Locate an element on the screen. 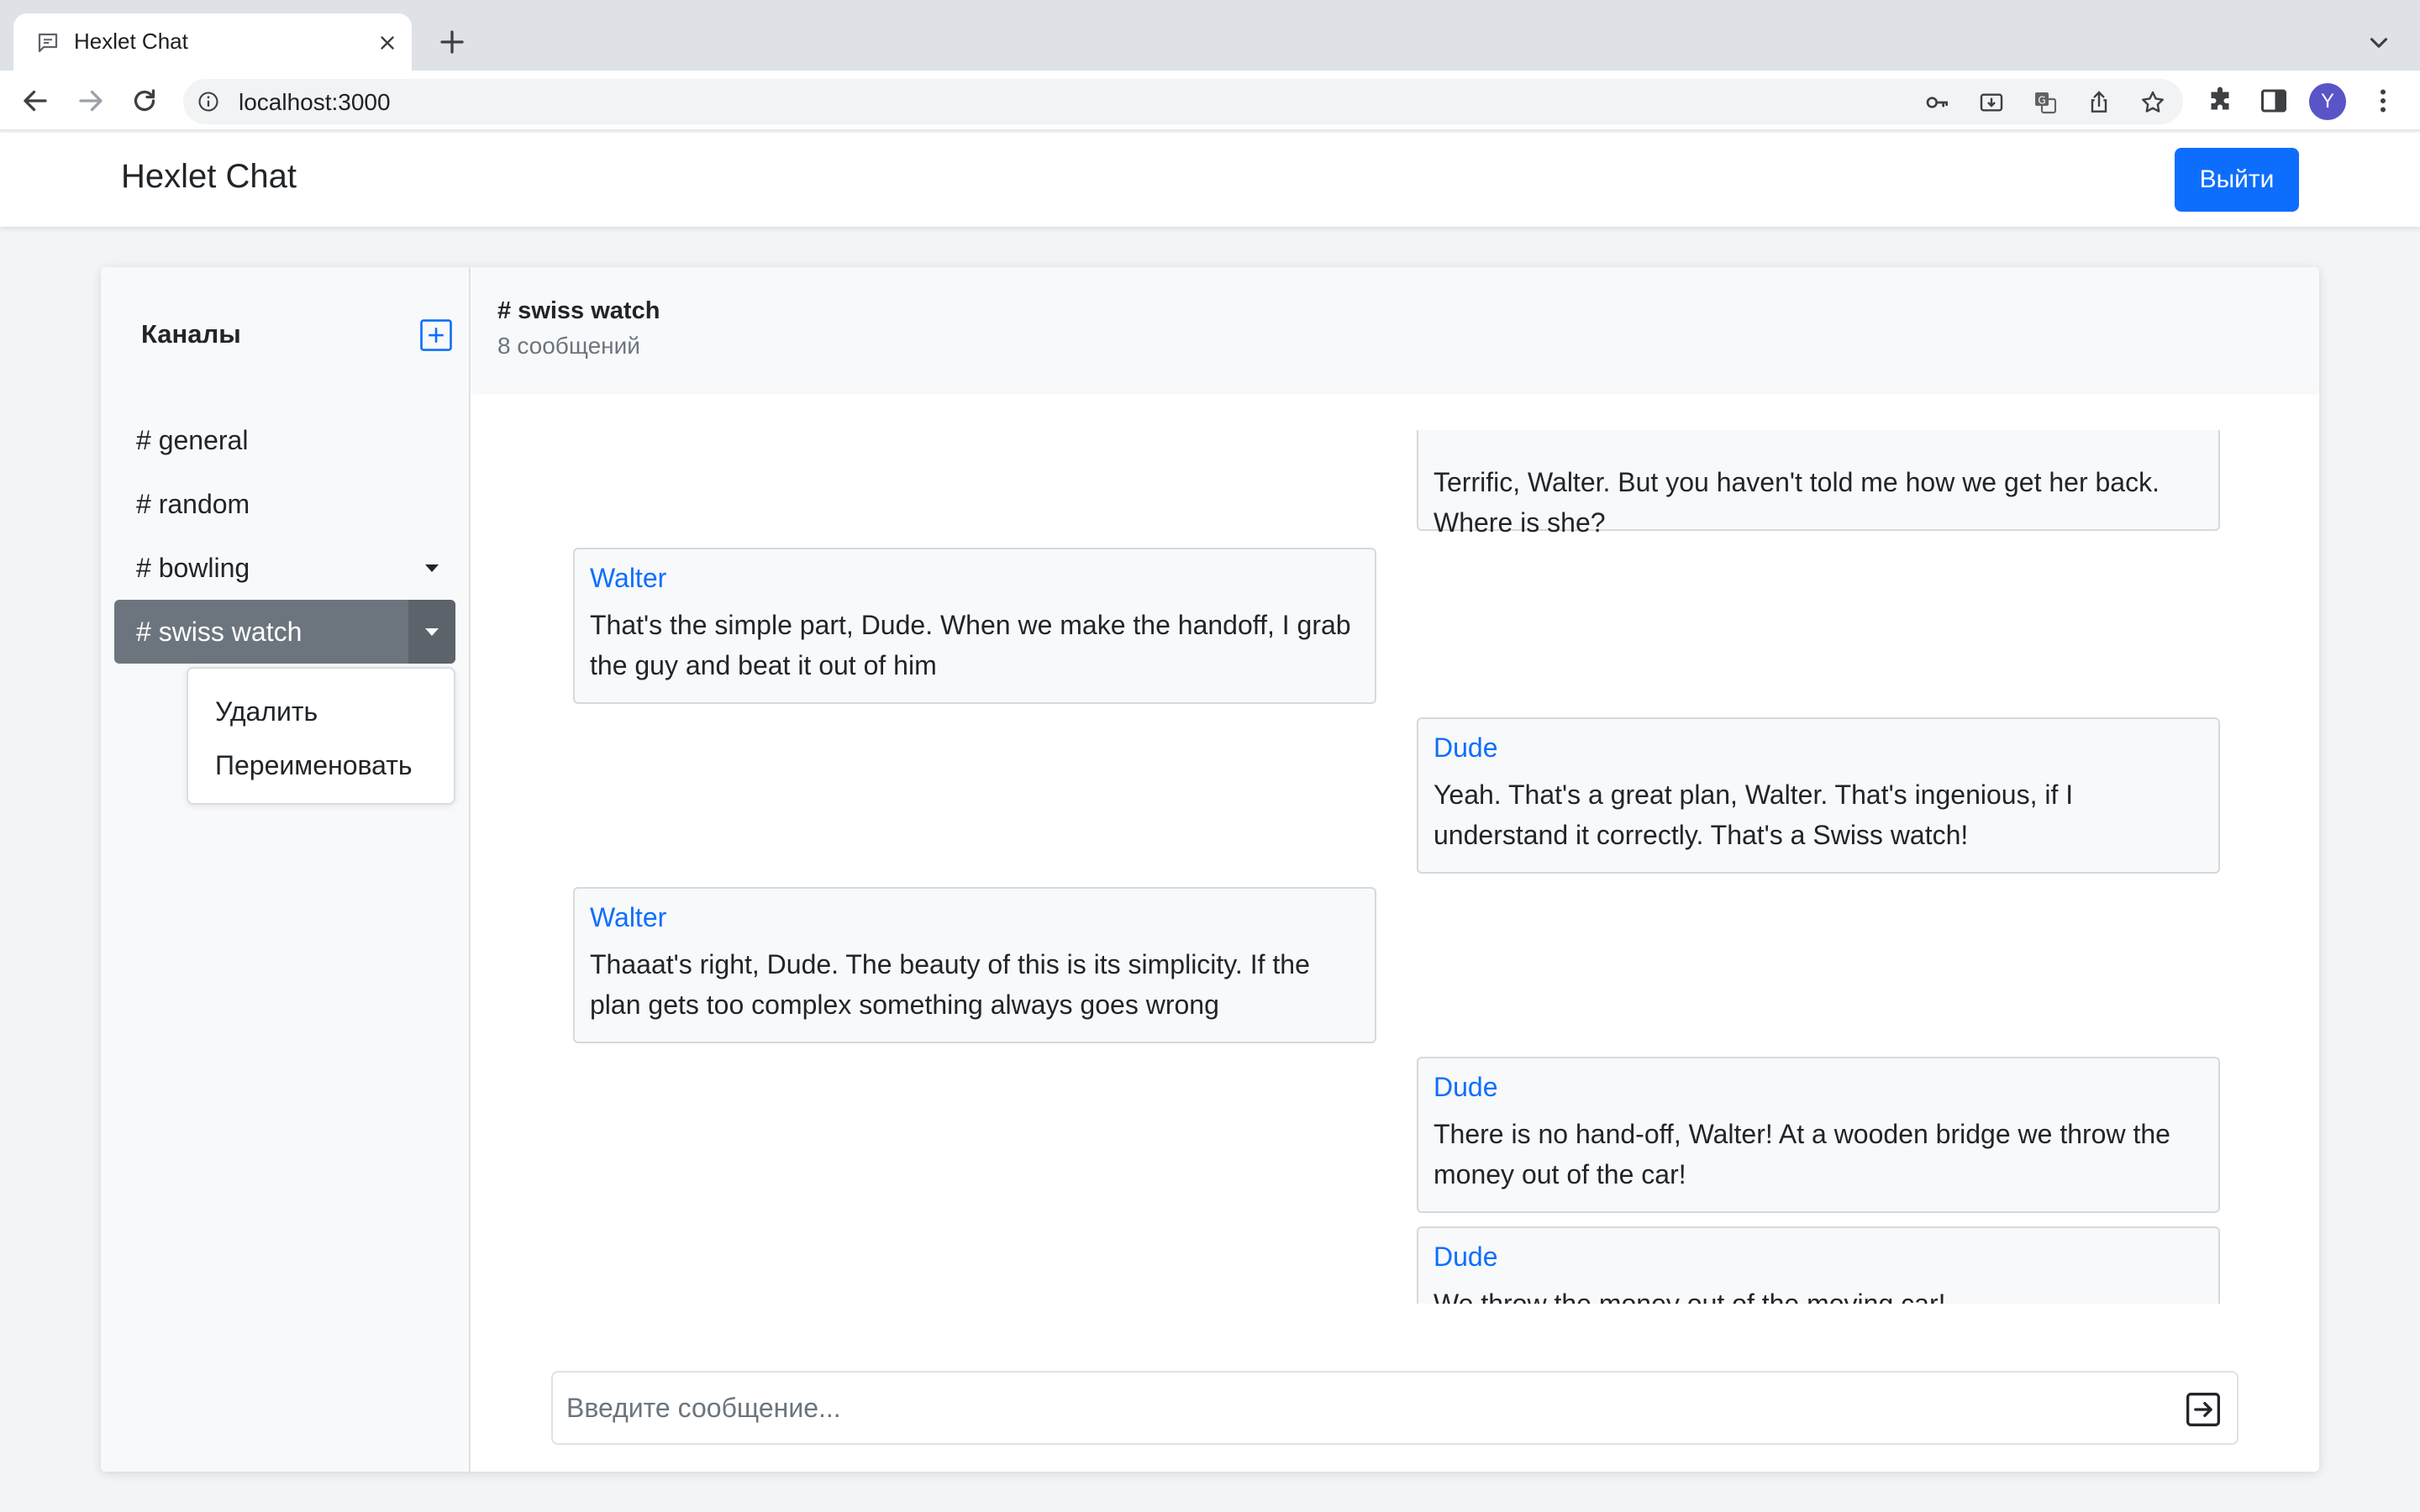  chevron-down-icon is located at coordinates (2379, 43).